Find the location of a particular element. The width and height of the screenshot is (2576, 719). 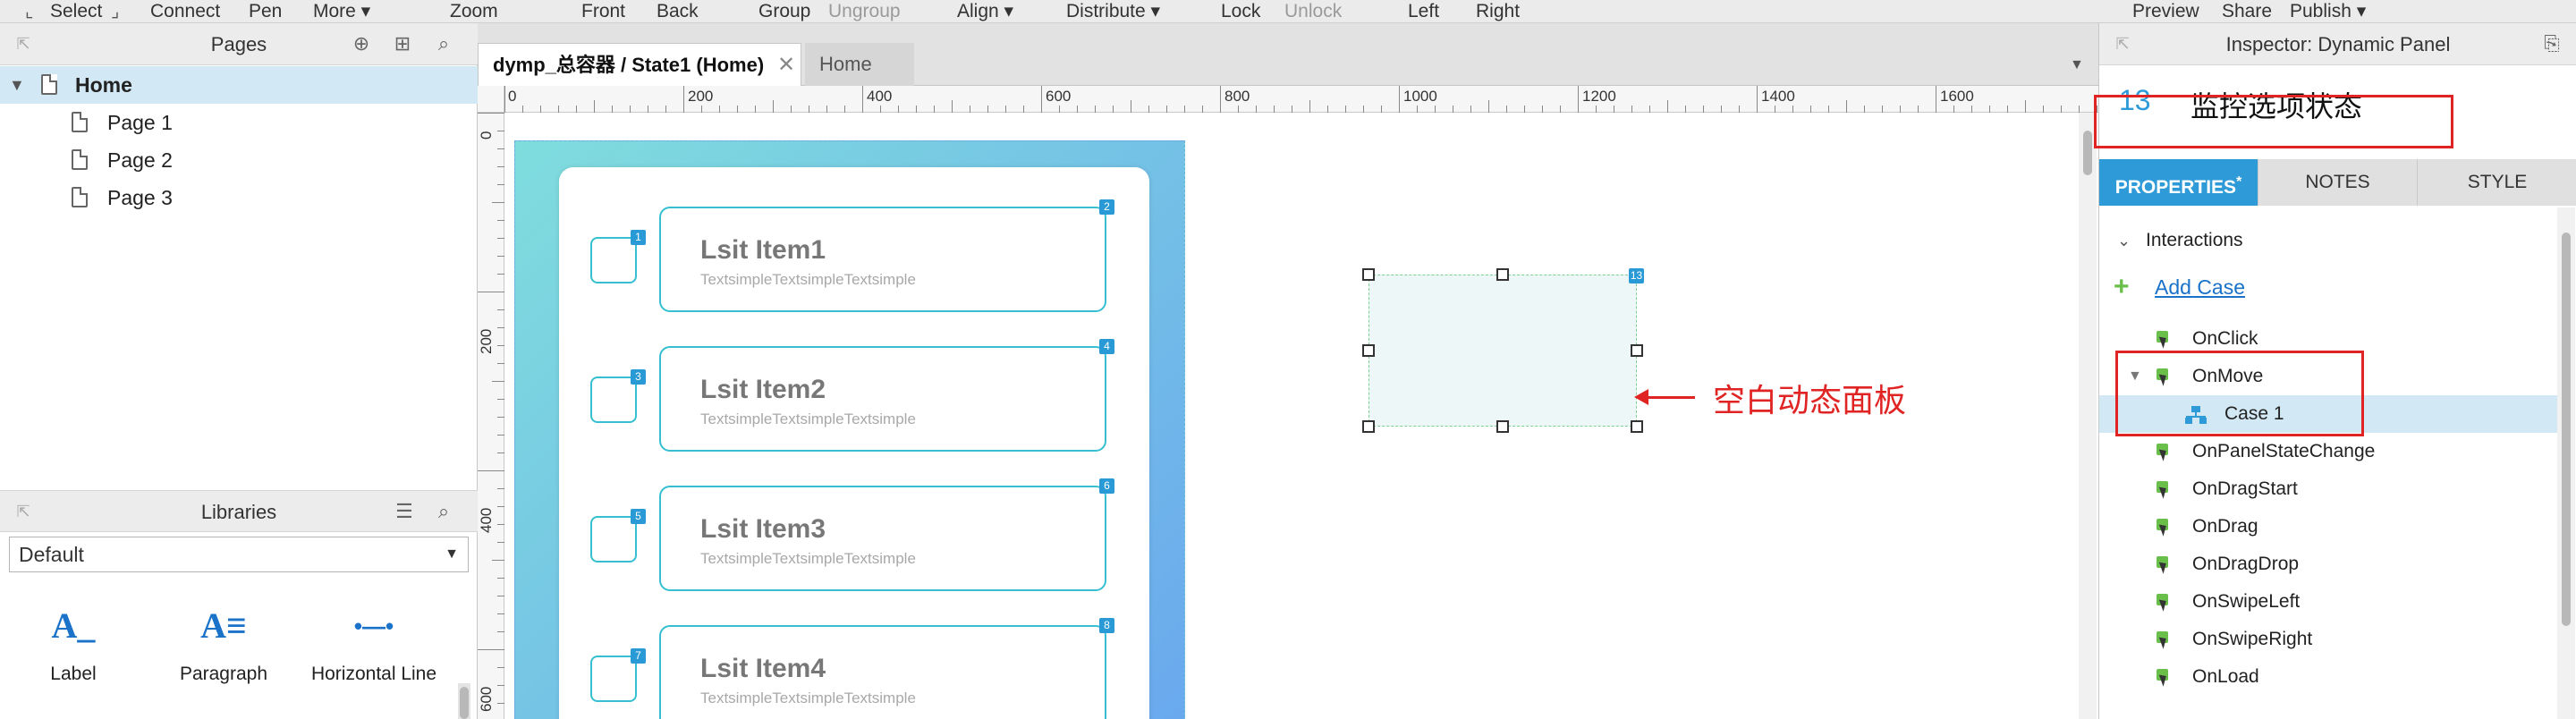

resize-handle-s is located at coordinates (1502, 426).